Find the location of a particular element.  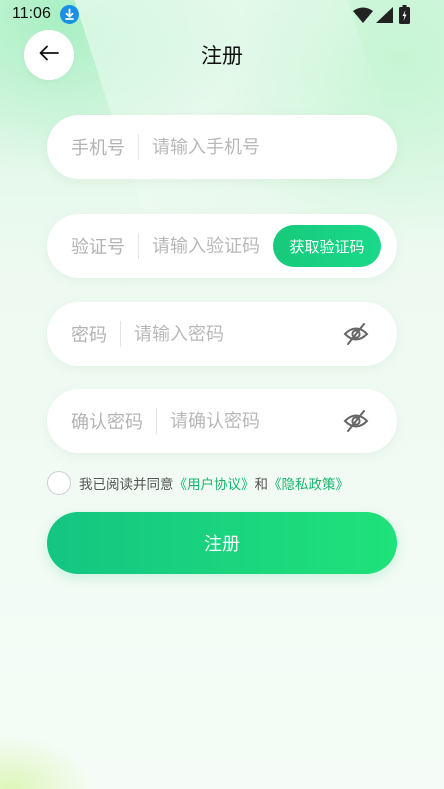

agreement-row: 我已阅读并同意《用户协议》和《隐私政策》 is located at coordinates (198, 483).